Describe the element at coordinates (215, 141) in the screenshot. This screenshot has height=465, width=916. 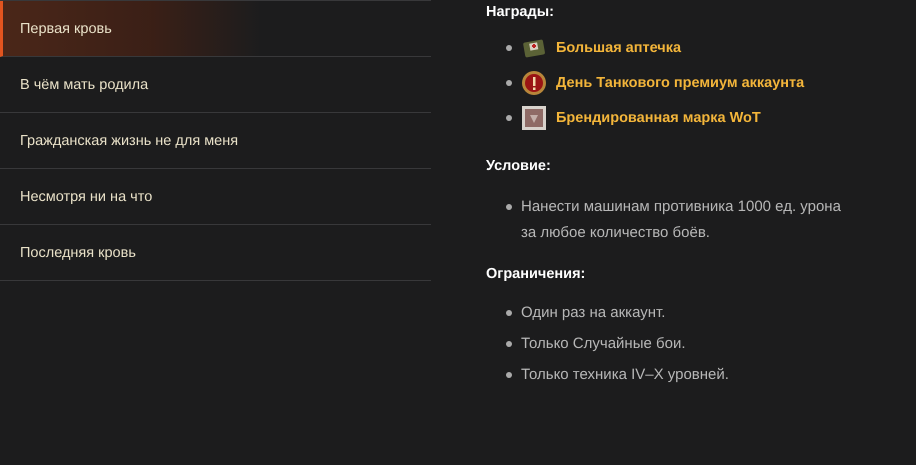
I see `sidebar-item: Гражданская жизнь не для меня` at that location.